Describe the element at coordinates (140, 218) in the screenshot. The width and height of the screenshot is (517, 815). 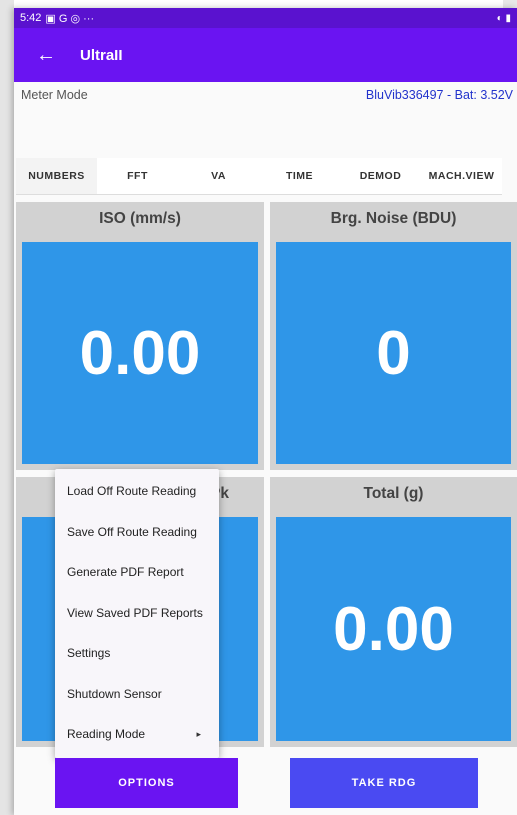
I see `tile-iso-label: ISO (mm/s)` at that location.